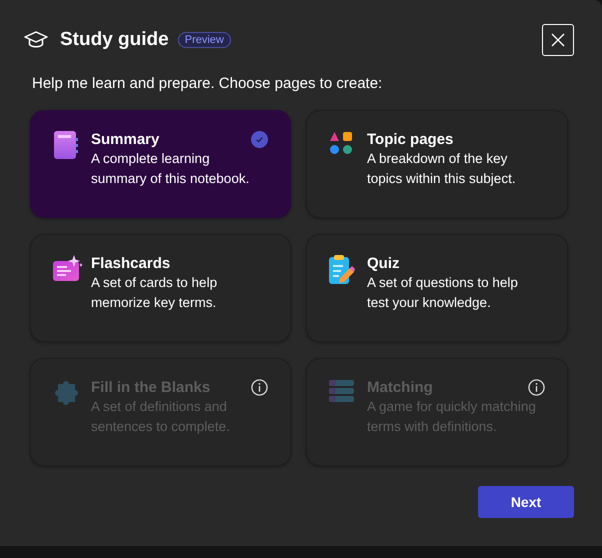 The image size is (602, 558). Describe the element at coordinates (114, 40) in the screenshot. I see `dialog-title: Study guide` at that location.